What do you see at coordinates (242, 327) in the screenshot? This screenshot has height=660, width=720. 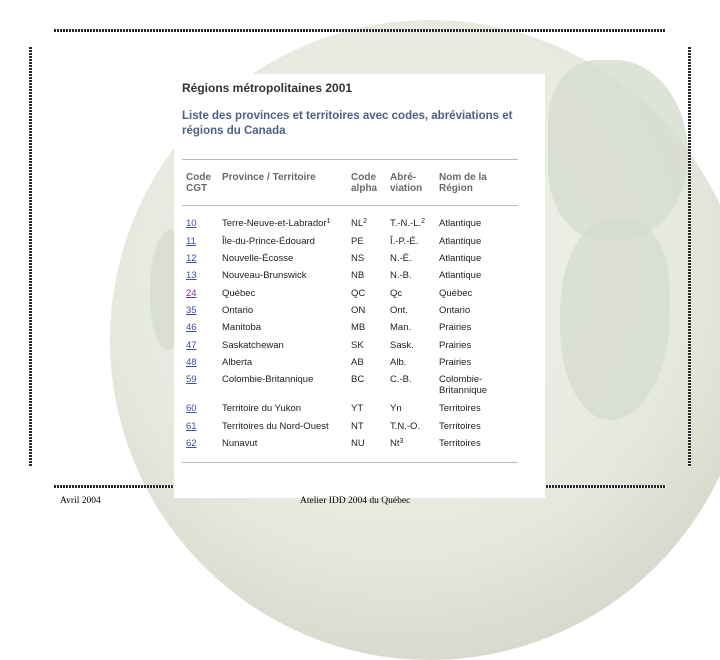 I see `province-name: Manitoba` at bounding box center [242, 327].